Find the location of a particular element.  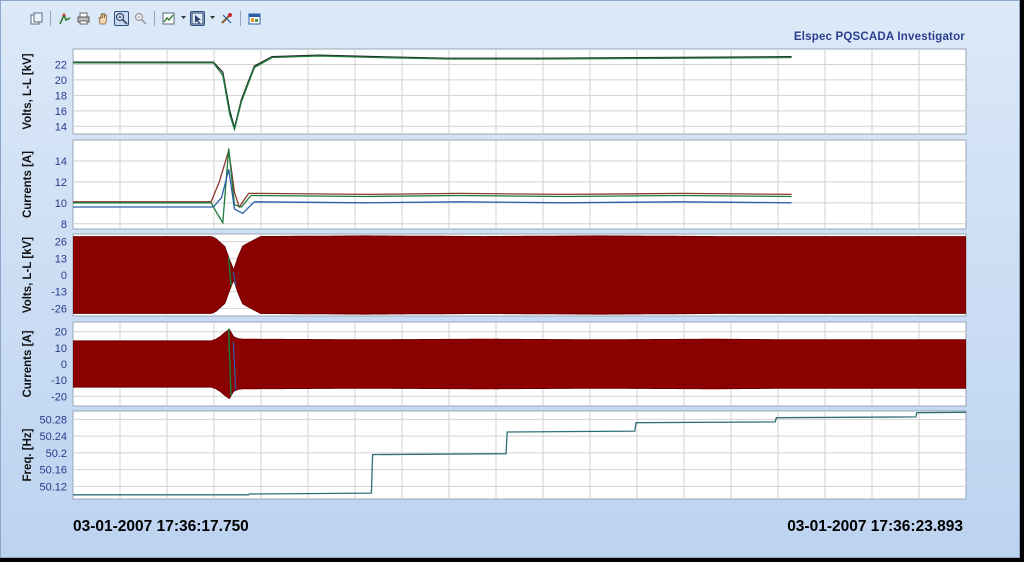

y-tick-label: 18 is located at coordinates (61, 96).